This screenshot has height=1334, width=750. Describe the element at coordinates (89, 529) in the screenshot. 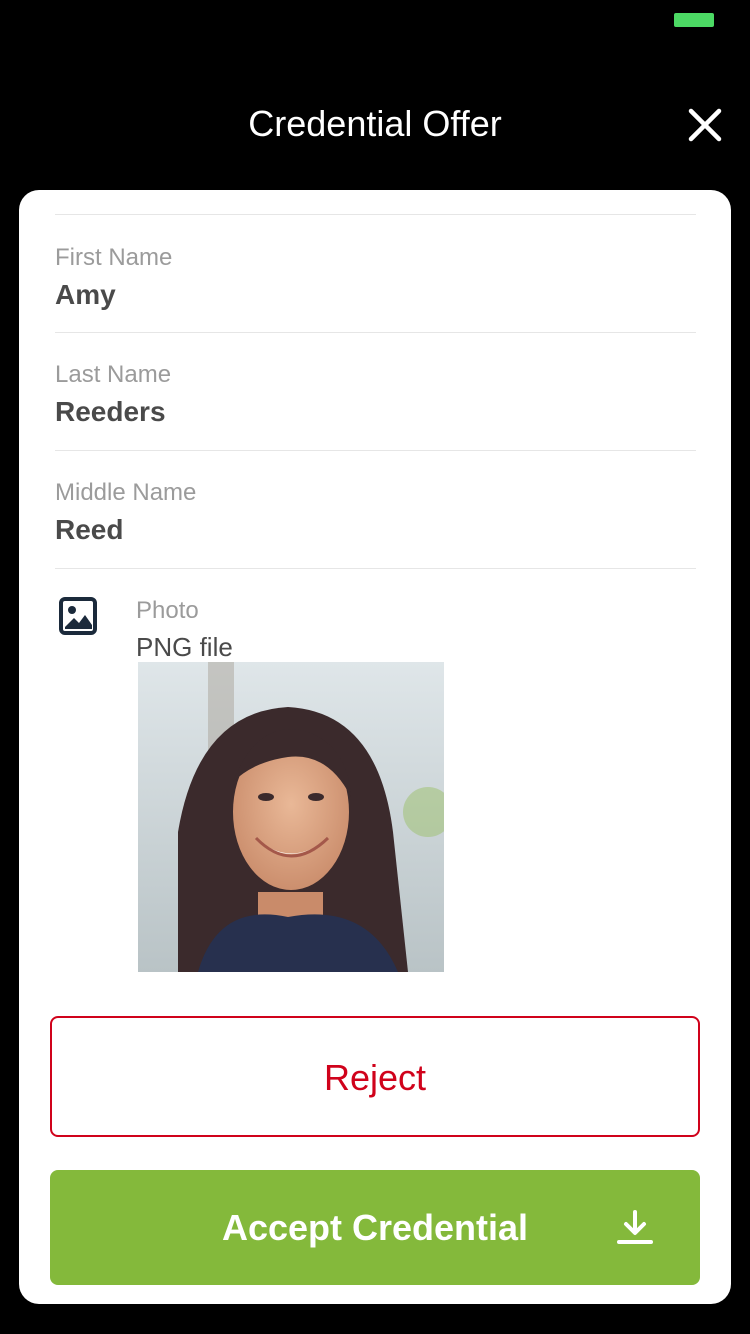

I see `middle-name-value: Reed` at that location.